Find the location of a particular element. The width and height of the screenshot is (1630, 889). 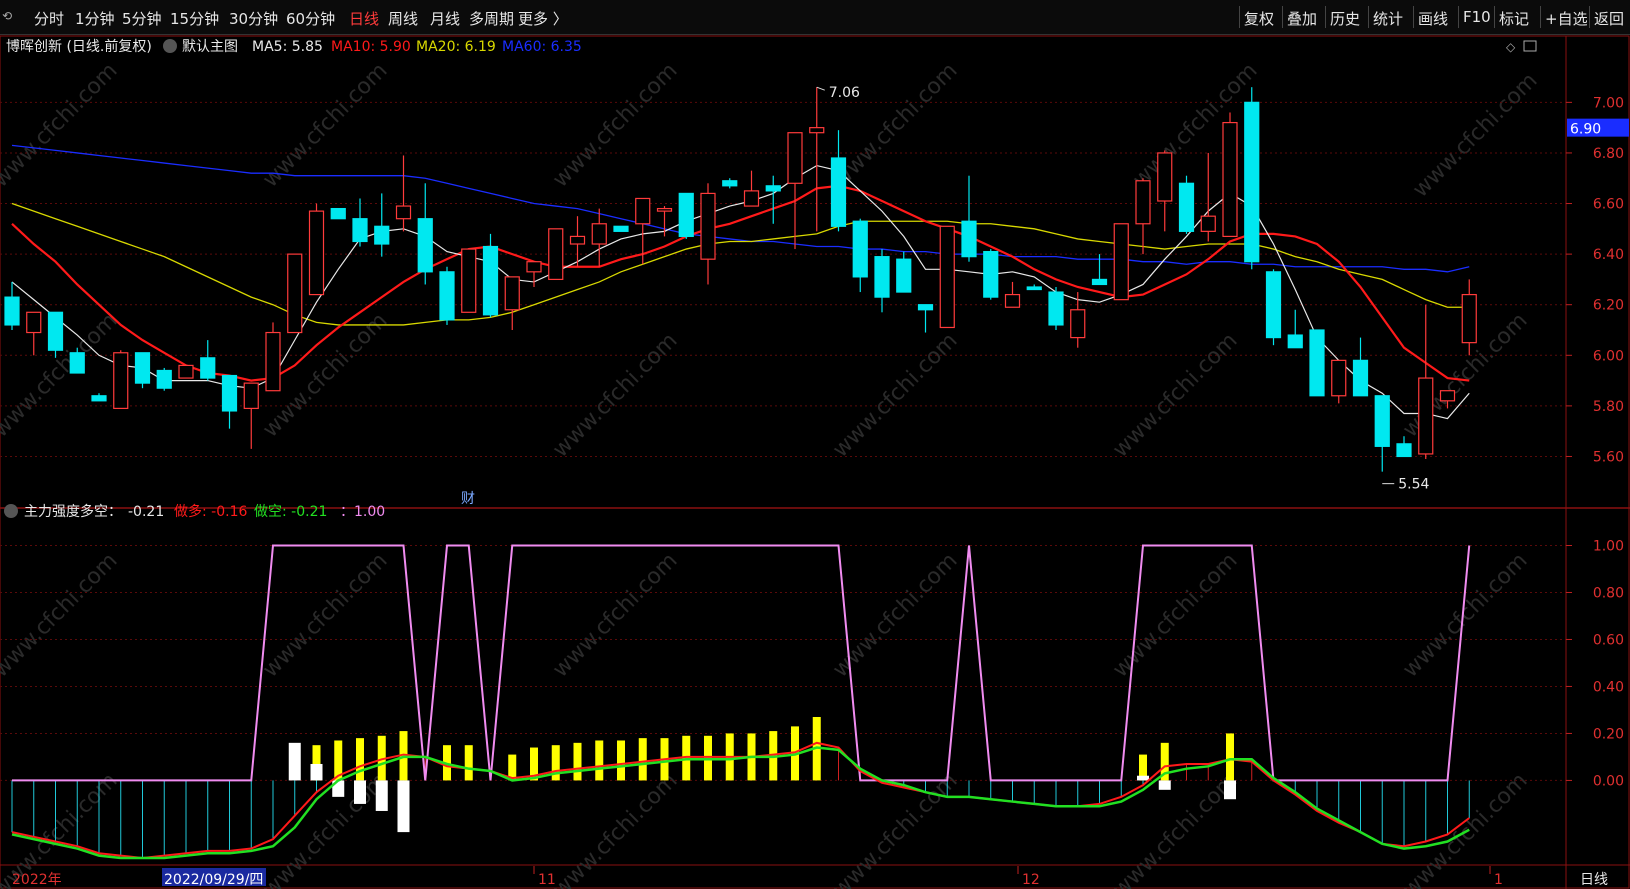

sub-header-value: -0.21 is located at coordinates (146, 512).